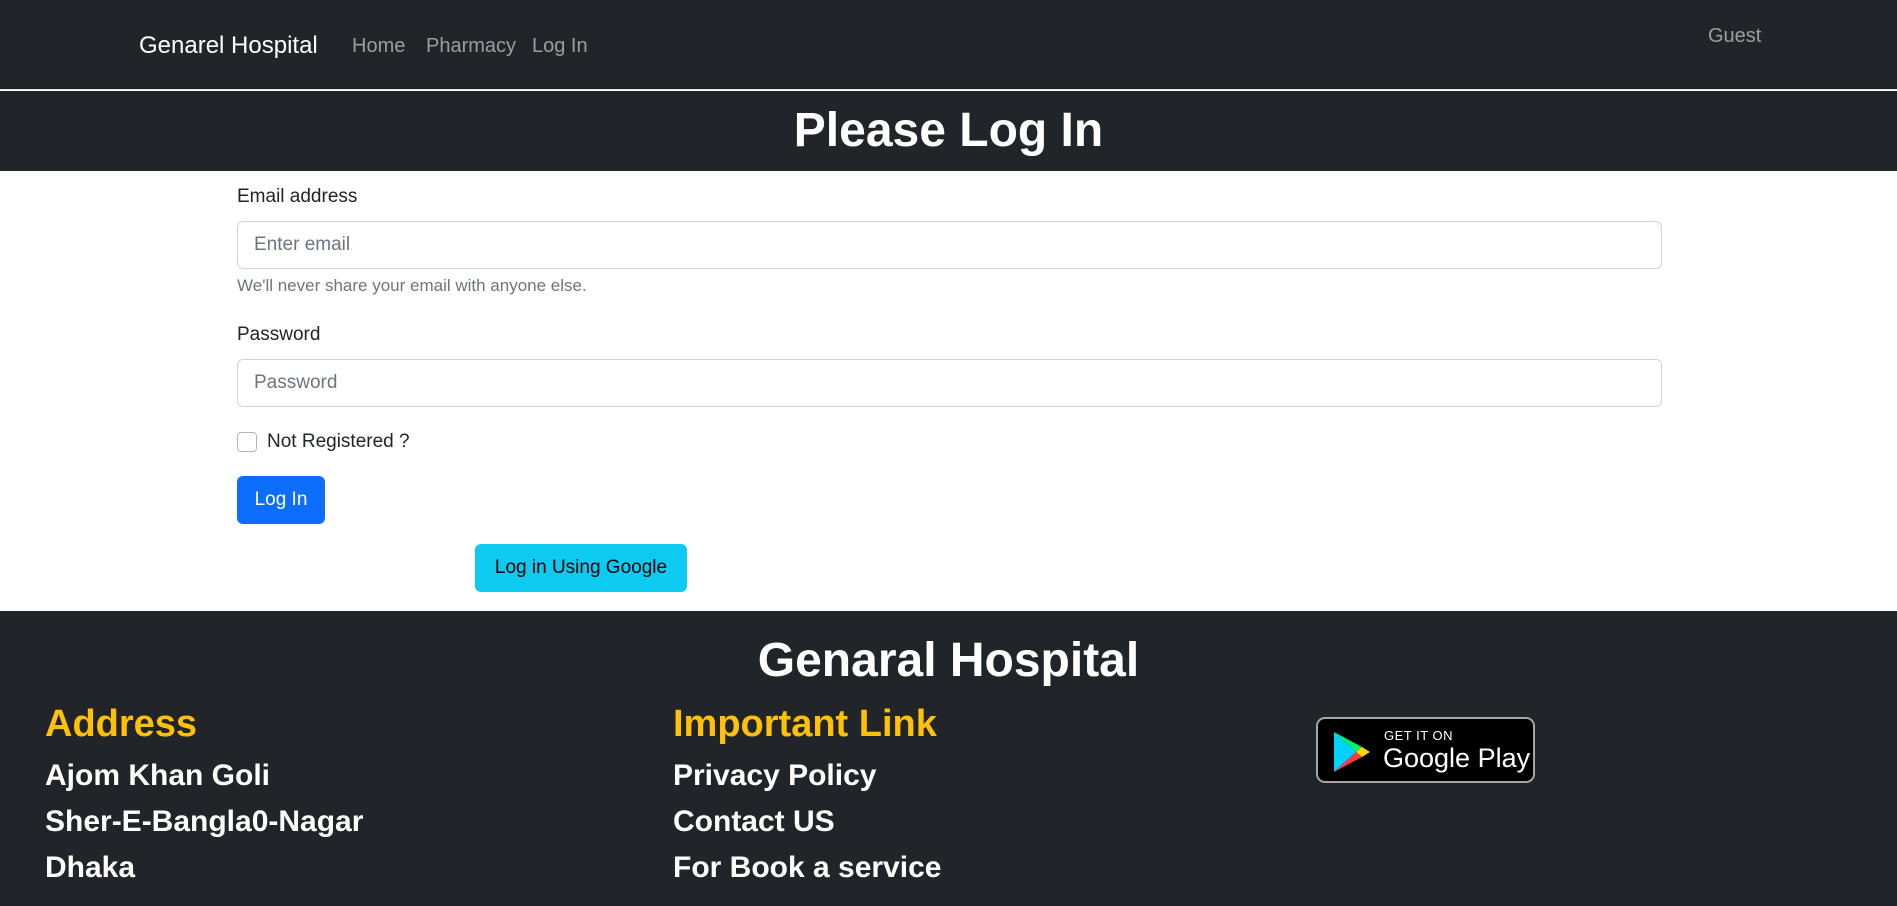 The width and height of the screenshot is (1897, 906). I want to click on nav-link-pharmacy: Pharmacy, so click(471, 46).